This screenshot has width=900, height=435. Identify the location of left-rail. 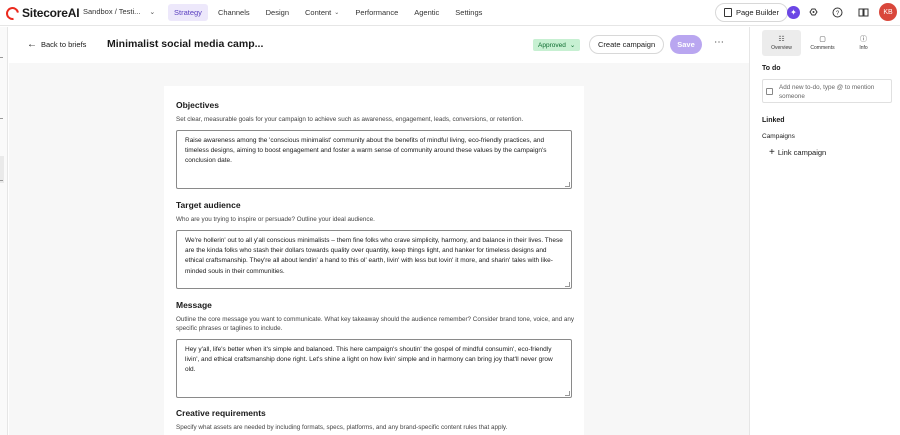
(4, 231).